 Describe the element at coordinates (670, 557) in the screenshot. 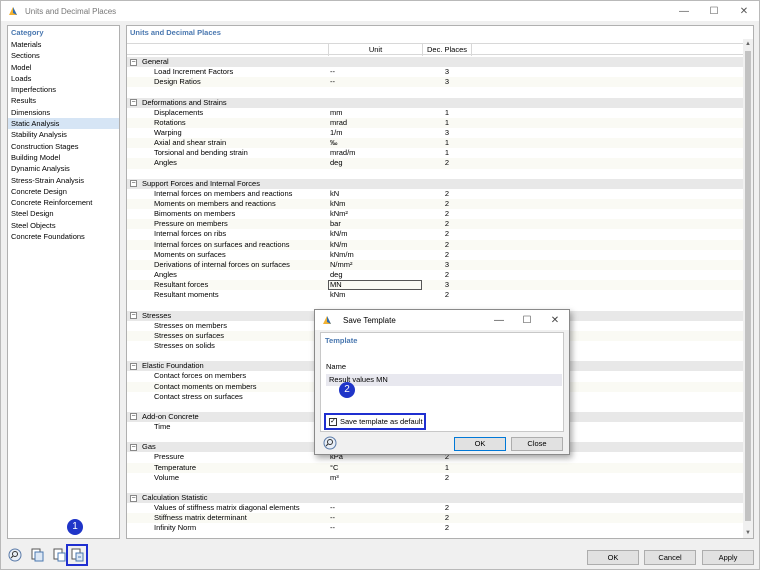

I see `cancel-button: Cancel` at that location.